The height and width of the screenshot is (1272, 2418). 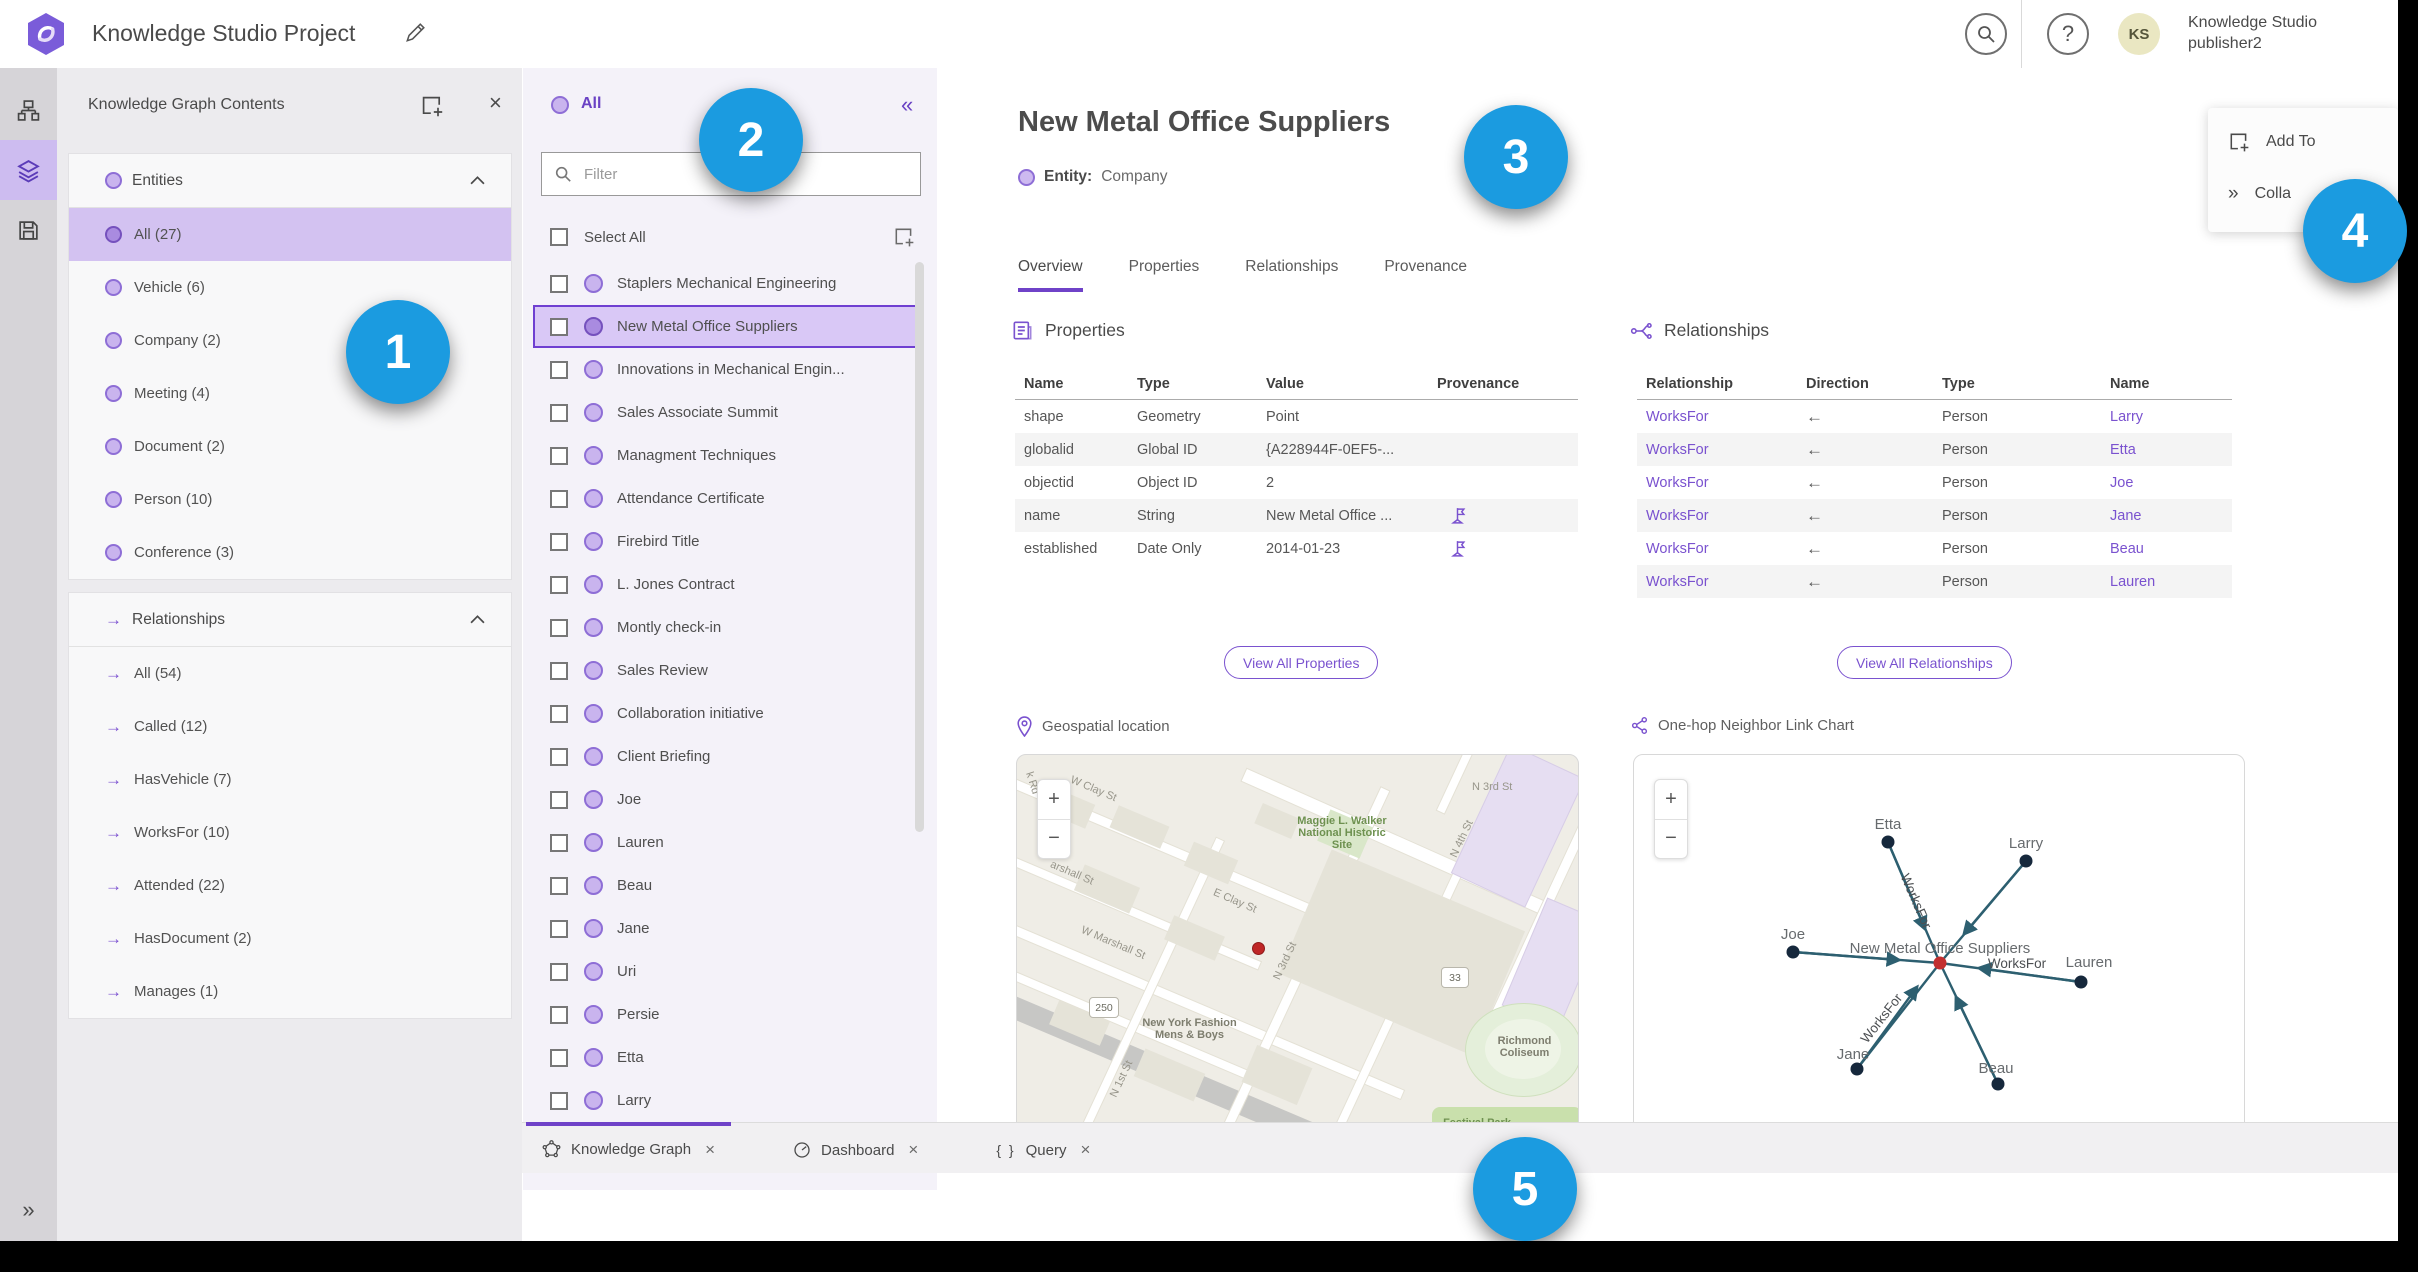 I want to click on list-item: Jane, so click(x=730, y=928).